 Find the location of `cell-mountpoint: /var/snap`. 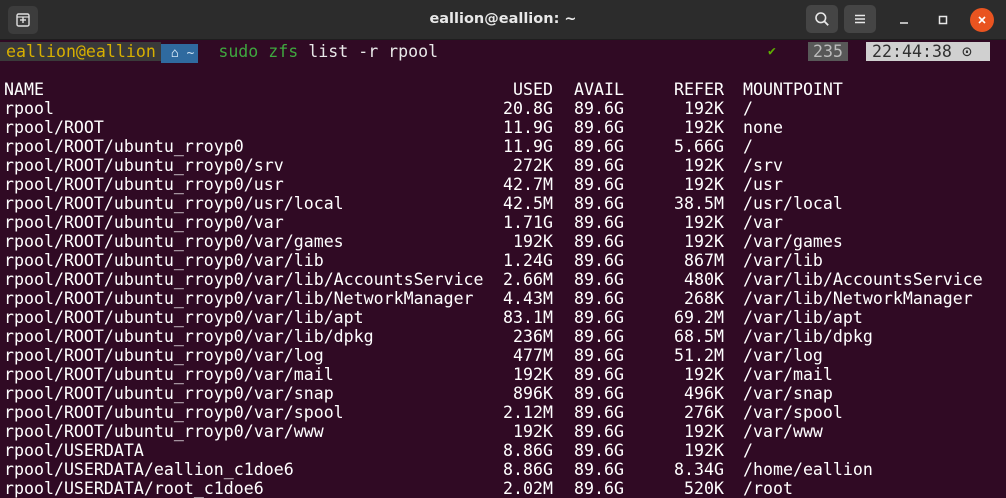

cell-mountpoint: /var/snap is located at coordinates (788, 393).